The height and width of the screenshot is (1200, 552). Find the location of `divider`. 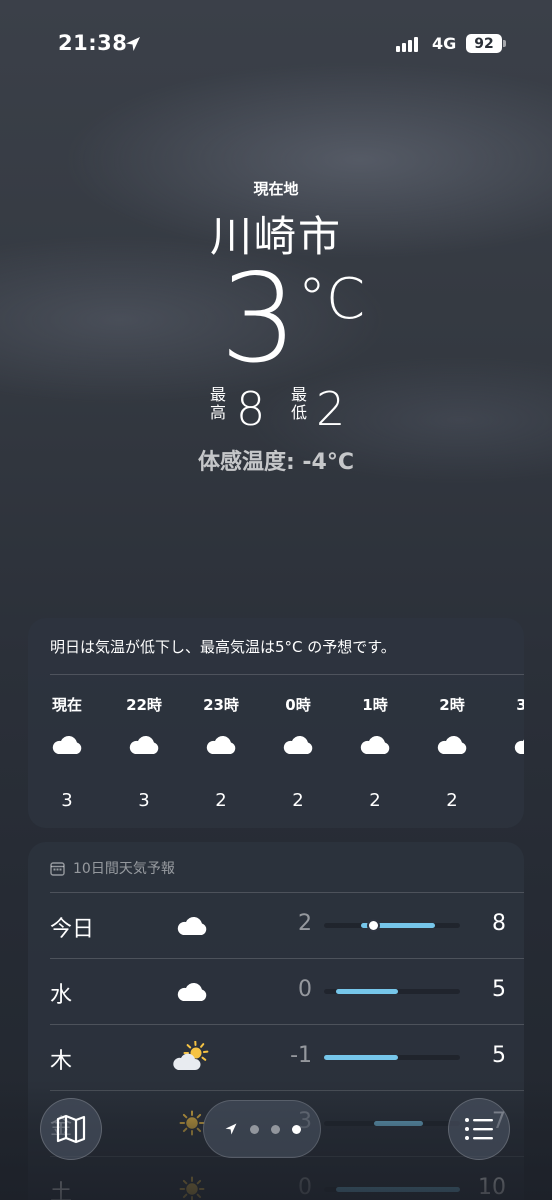

divider is located at coordinates (287, 674).